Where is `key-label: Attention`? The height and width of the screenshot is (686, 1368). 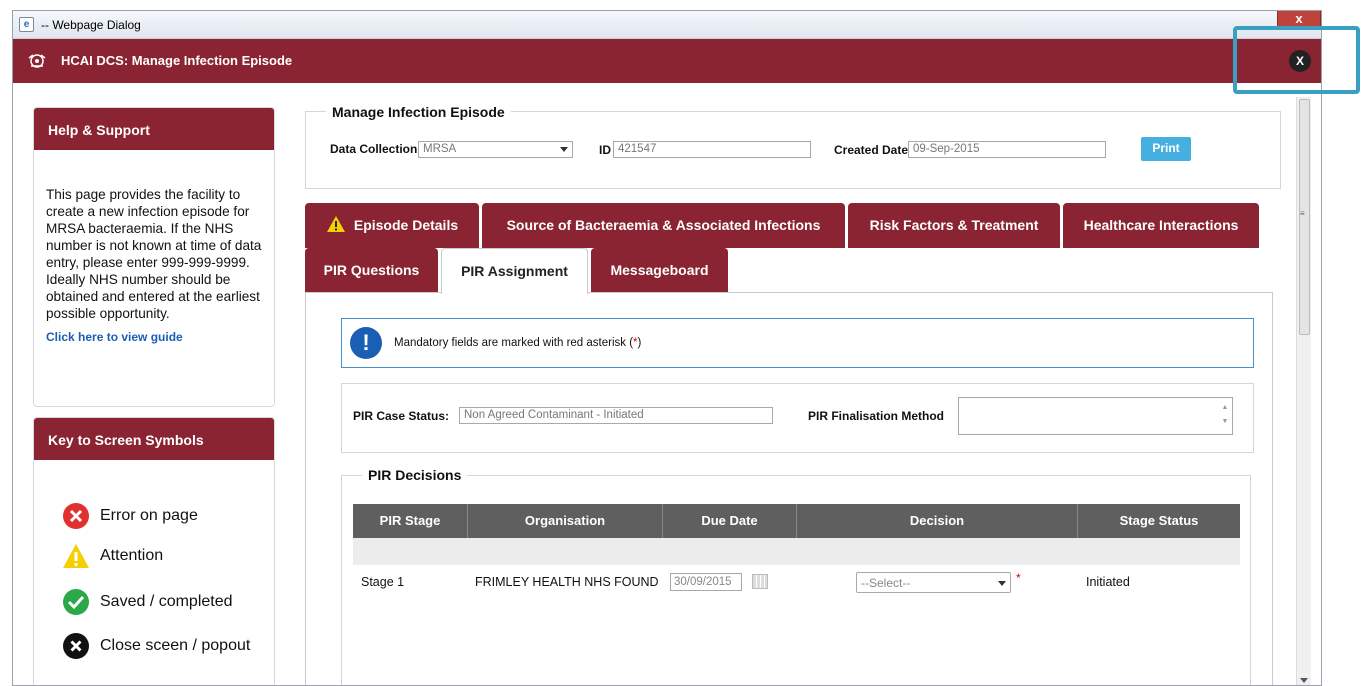
key-label: Attention is located at coordinates (132, 555).